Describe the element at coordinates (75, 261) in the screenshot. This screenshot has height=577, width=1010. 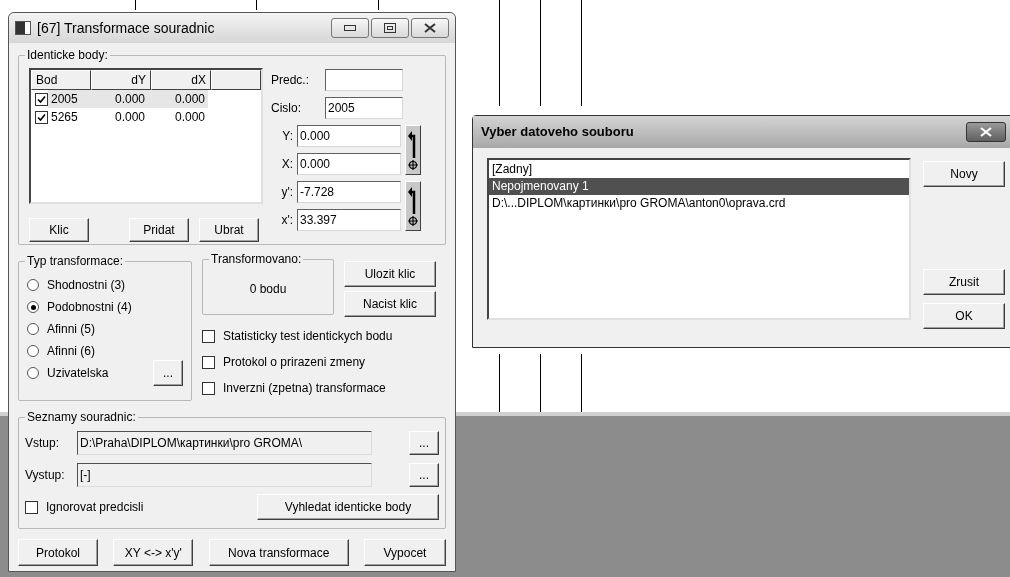
I see `group-label: Typ transformace:` at that location.